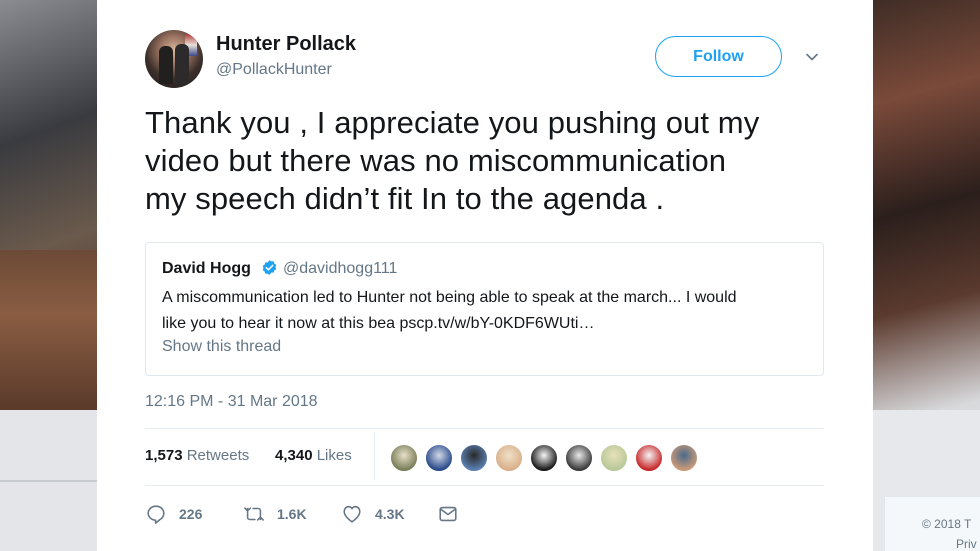 Image resolution: width=980 pixels, height=551 pixels. I want to click on envelope-icon, so click(448, 514).